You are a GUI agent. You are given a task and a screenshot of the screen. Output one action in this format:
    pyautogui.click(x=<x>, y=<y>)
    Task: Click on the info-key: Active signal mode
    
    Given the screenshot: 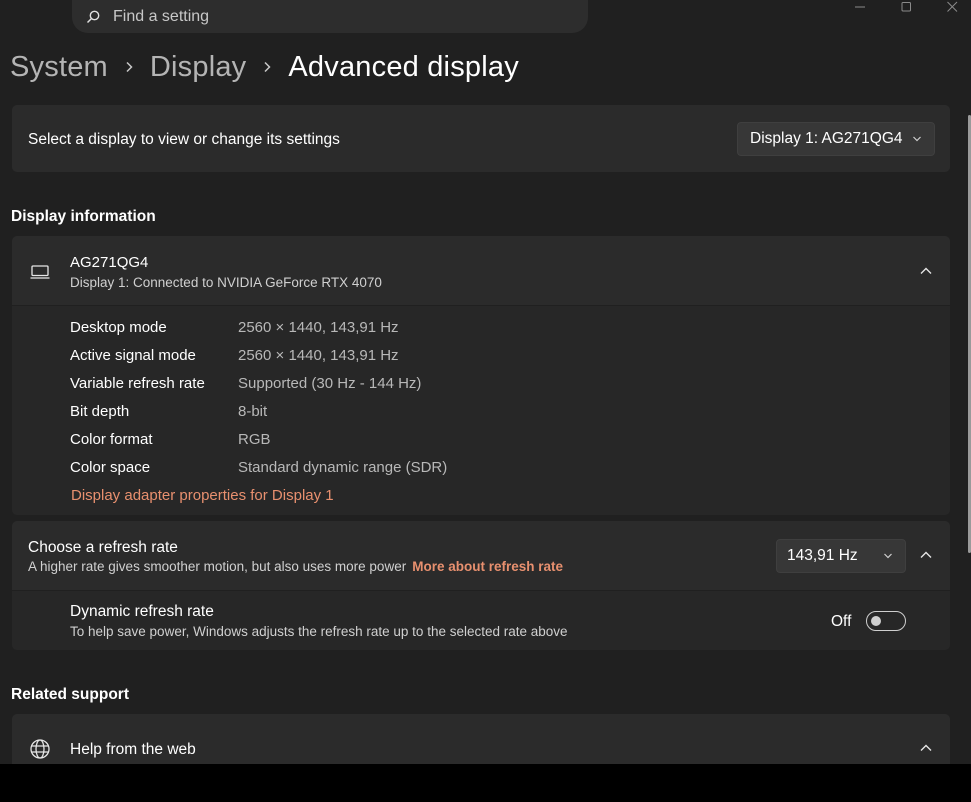 What is the action you would take?
    pyautogui.click(x=133, y=355)
    